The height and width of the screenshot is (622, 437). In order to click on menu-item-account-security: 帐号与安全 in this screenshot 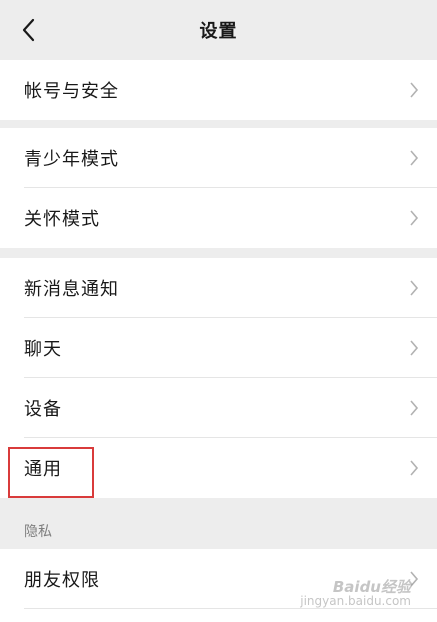, I will do `click(218, 90)`.